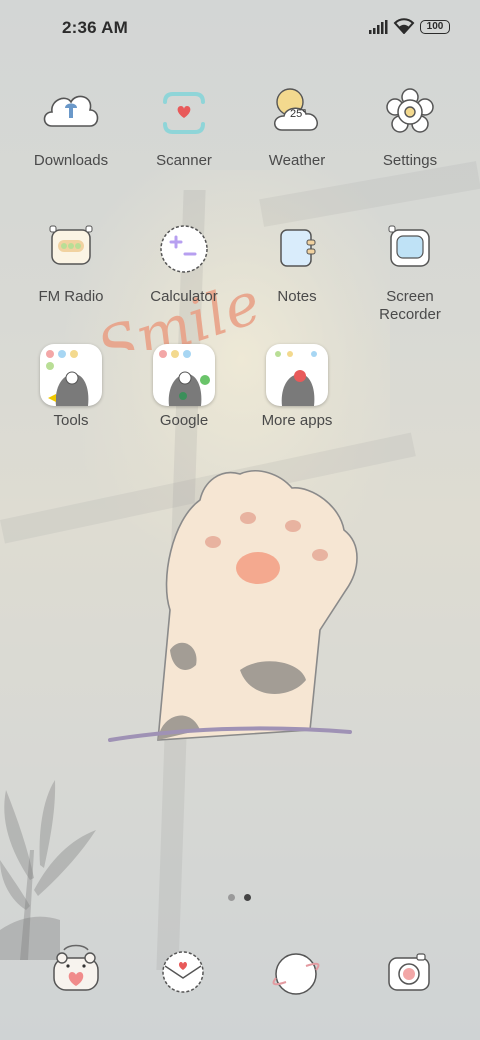 Image resolution: width=480 pixels, height=1040 pixels. I want to click on bear-phone-icon, so click(76, 967).